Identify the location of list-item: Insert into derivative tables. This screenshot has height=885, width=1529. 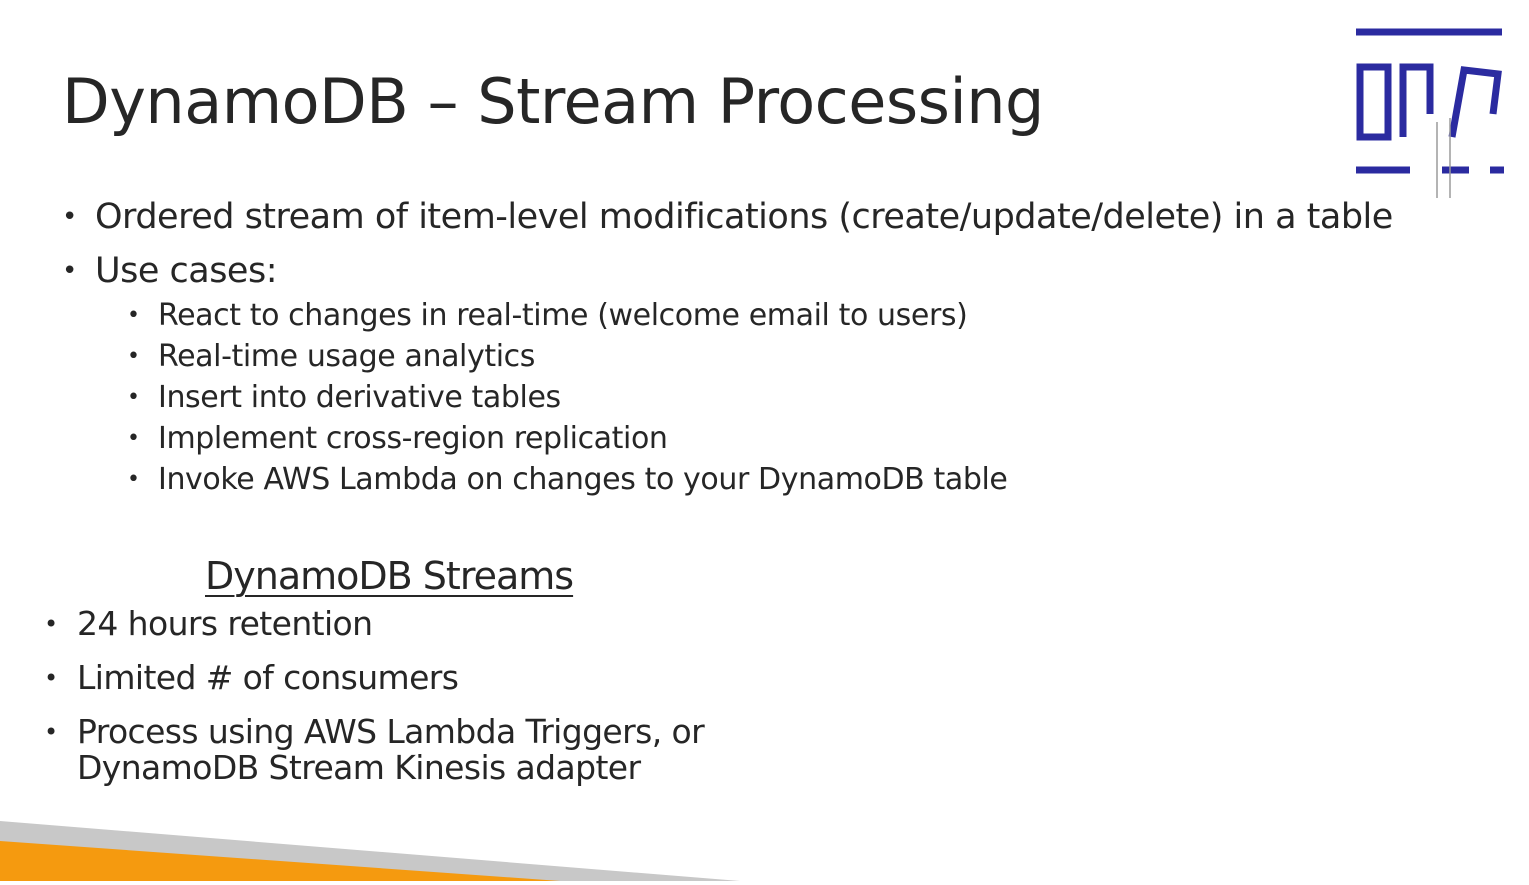
(803, 397).